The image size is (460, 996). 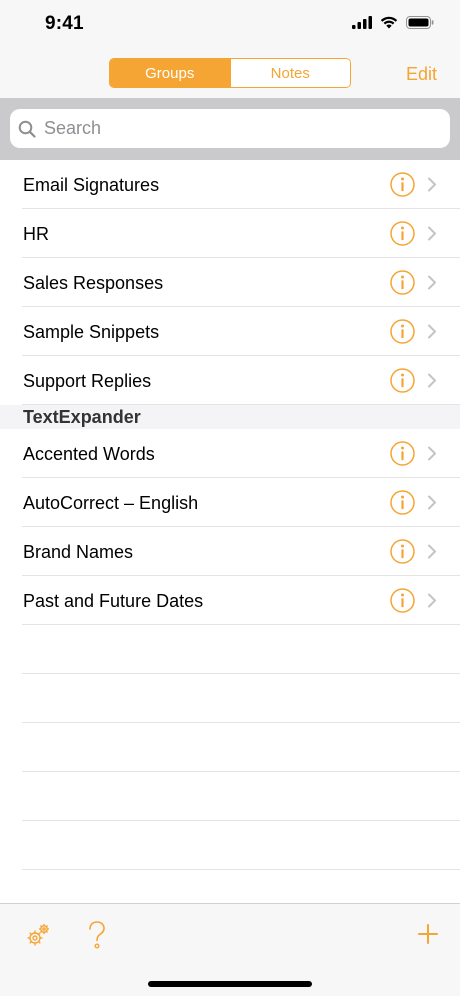 I want to click on status-time: 9:41, so click(x=64, y=23).